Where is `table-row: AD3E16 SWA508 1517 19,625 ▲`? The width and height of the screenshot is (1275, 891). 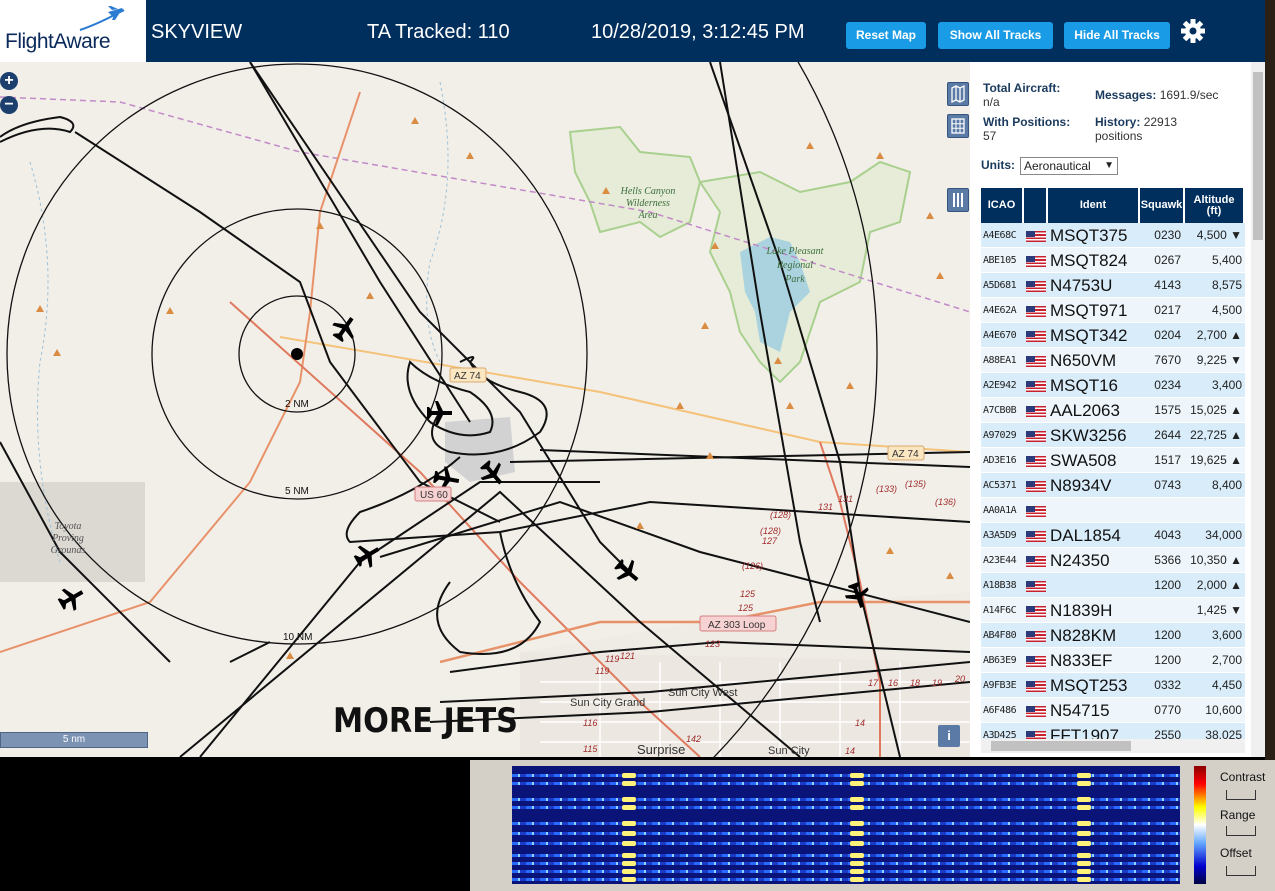
table-row: AD3E16 SWA508 1517 19,625 ▲ is located at coordinates (1113, 460).